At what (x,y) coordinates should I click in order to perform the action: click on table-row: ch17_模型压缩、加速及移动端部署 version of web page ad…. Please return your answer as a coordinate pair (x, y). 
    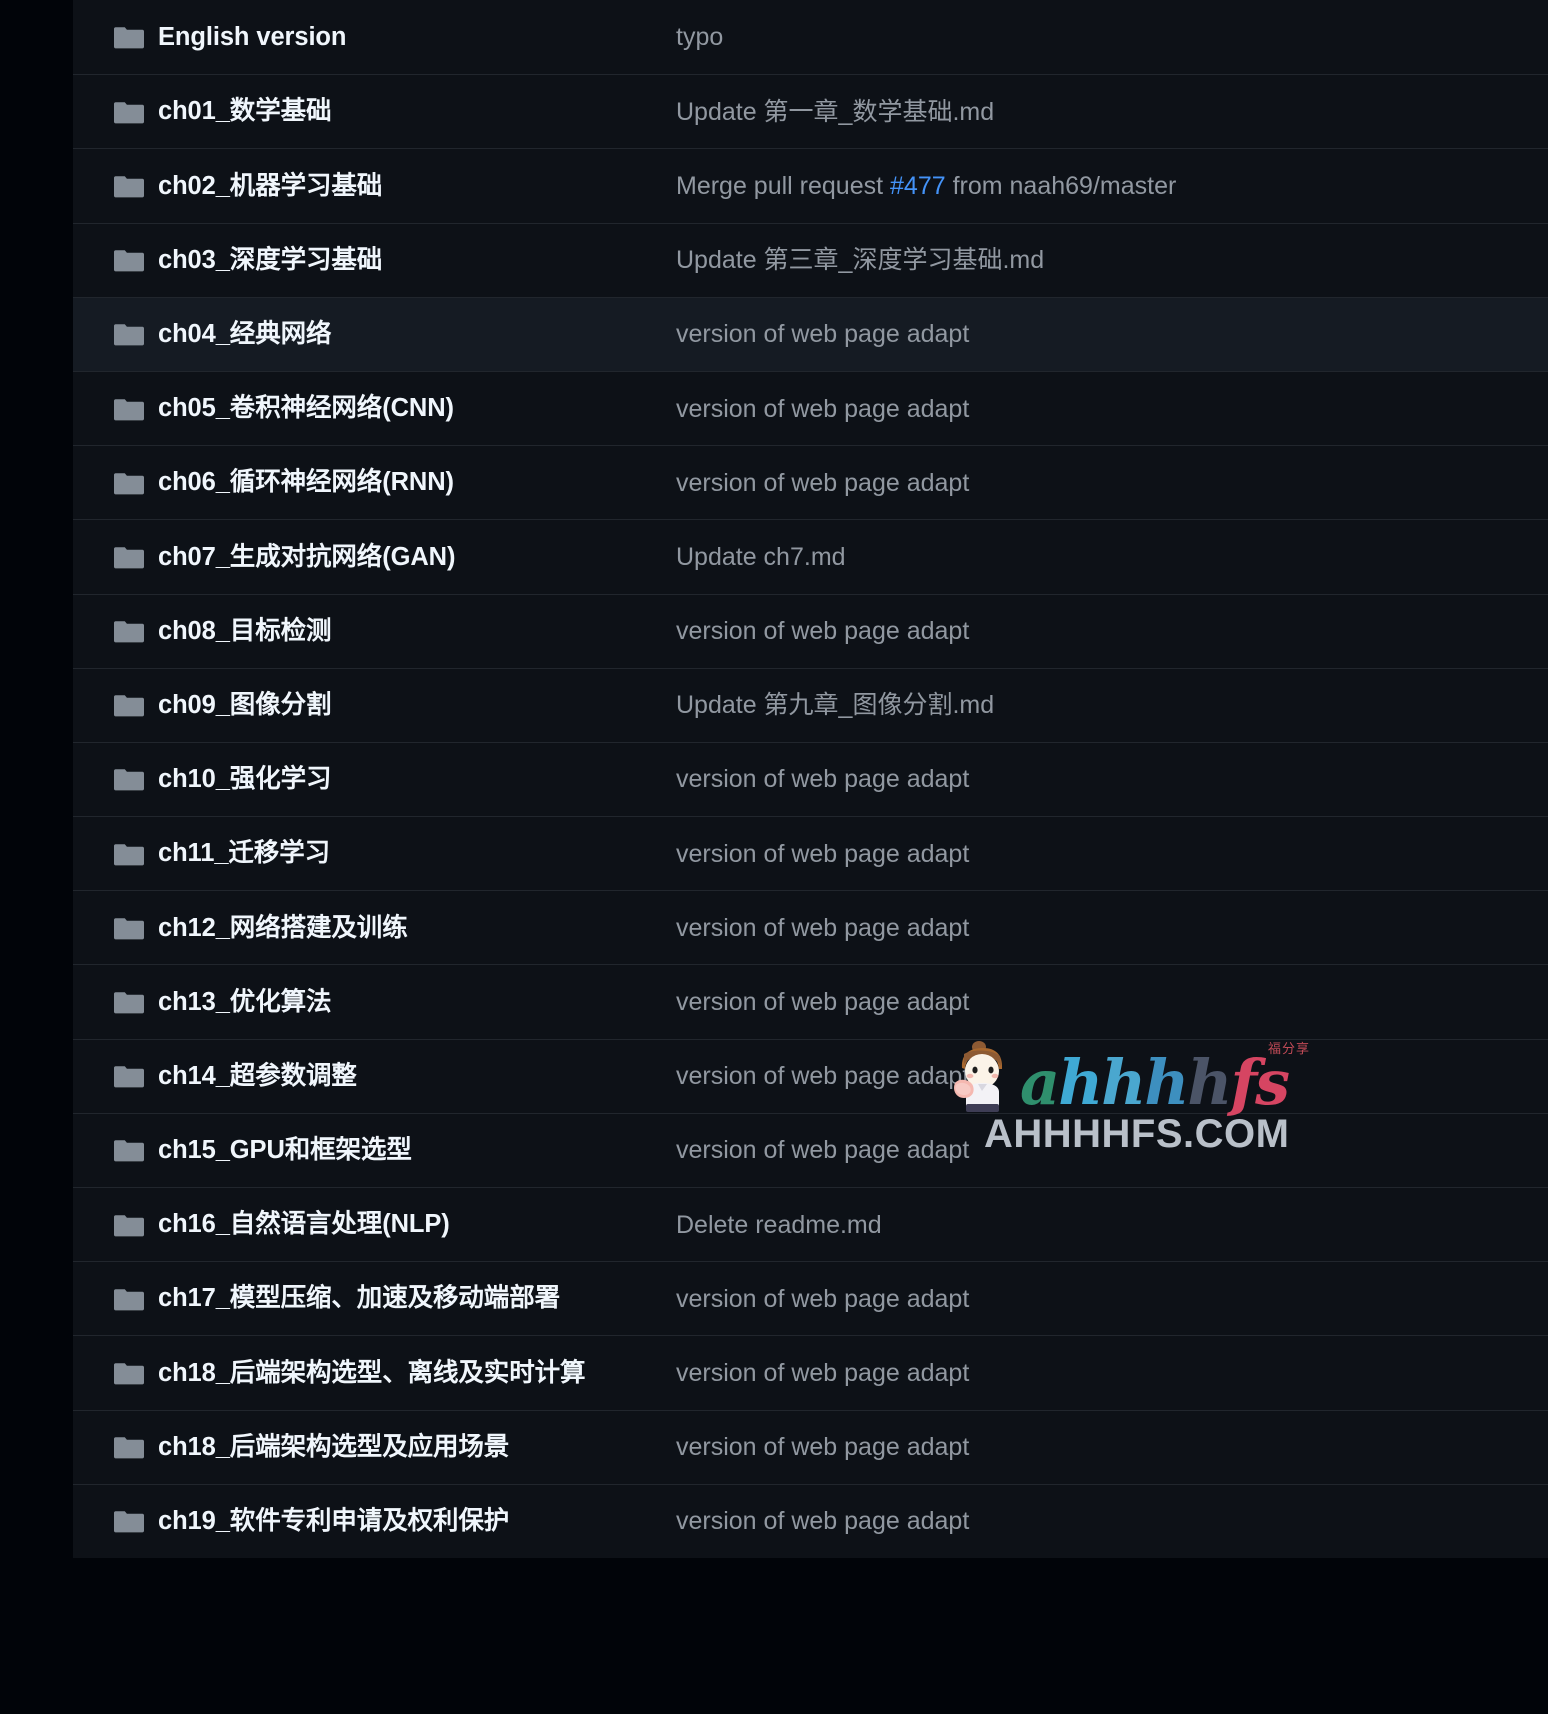
    Looking at the image, I should click on (810, 1298).